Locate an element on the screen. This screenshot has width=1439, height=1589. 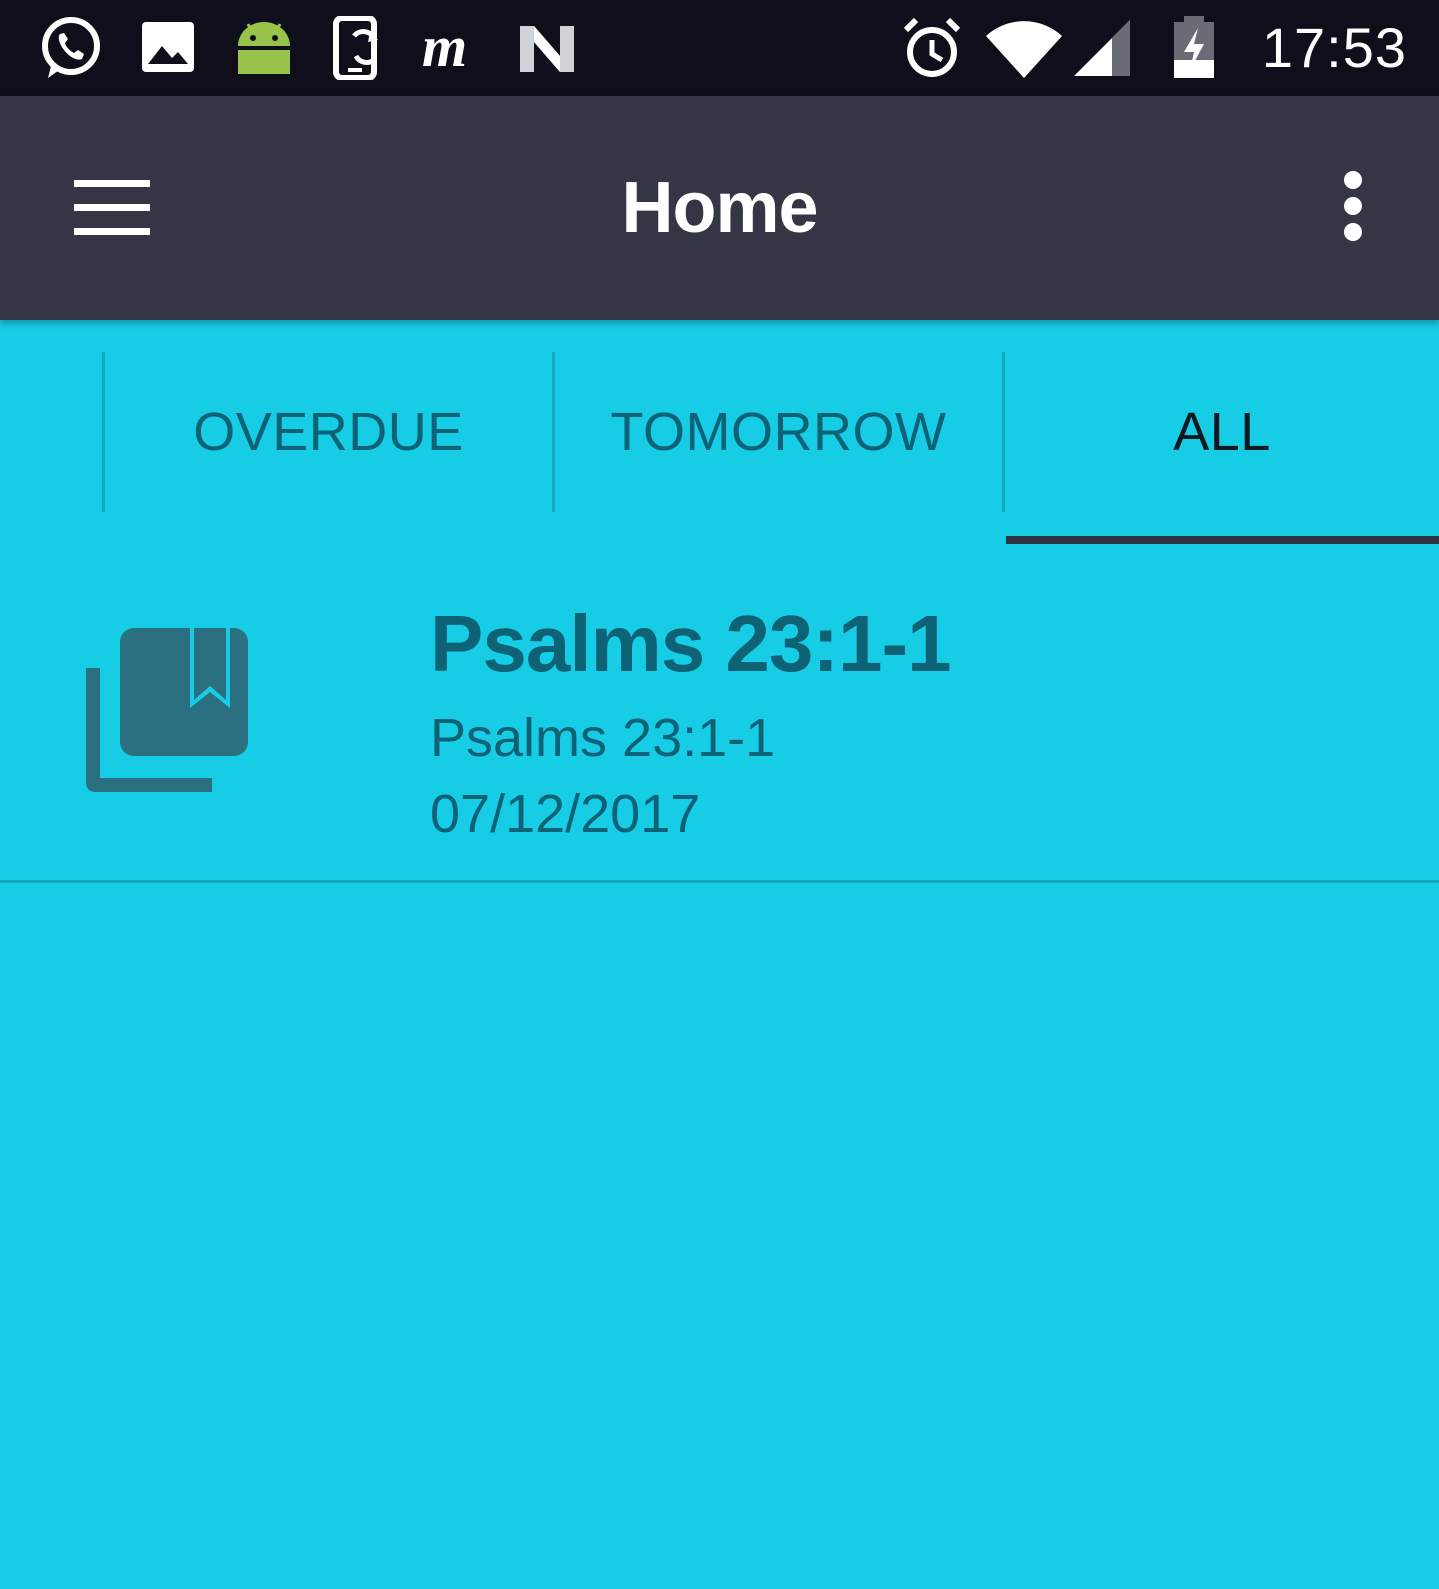
tab-indicator is located at coordinates (1222, 540).